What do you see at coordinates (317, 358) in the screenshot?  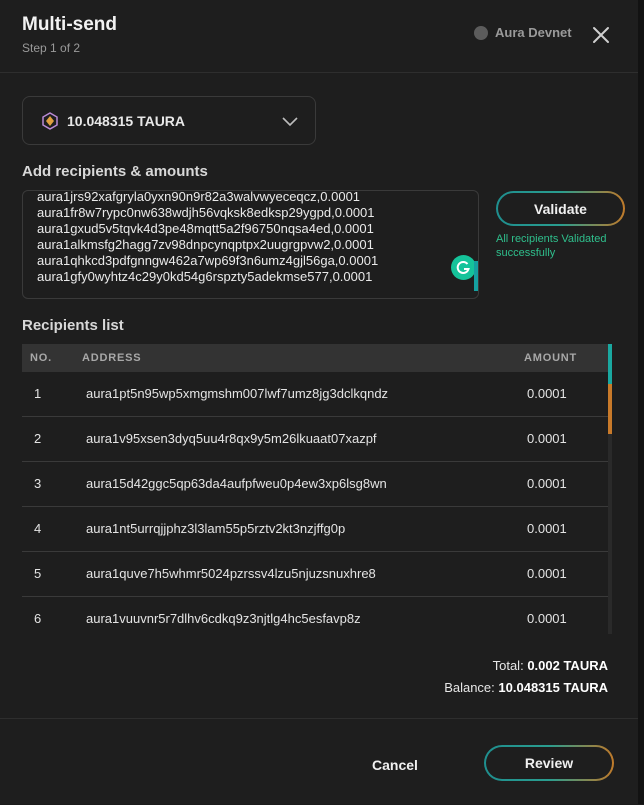 I see `table-header: NO. ADDRESS AMOUNT` at bounding box center [317, 358].